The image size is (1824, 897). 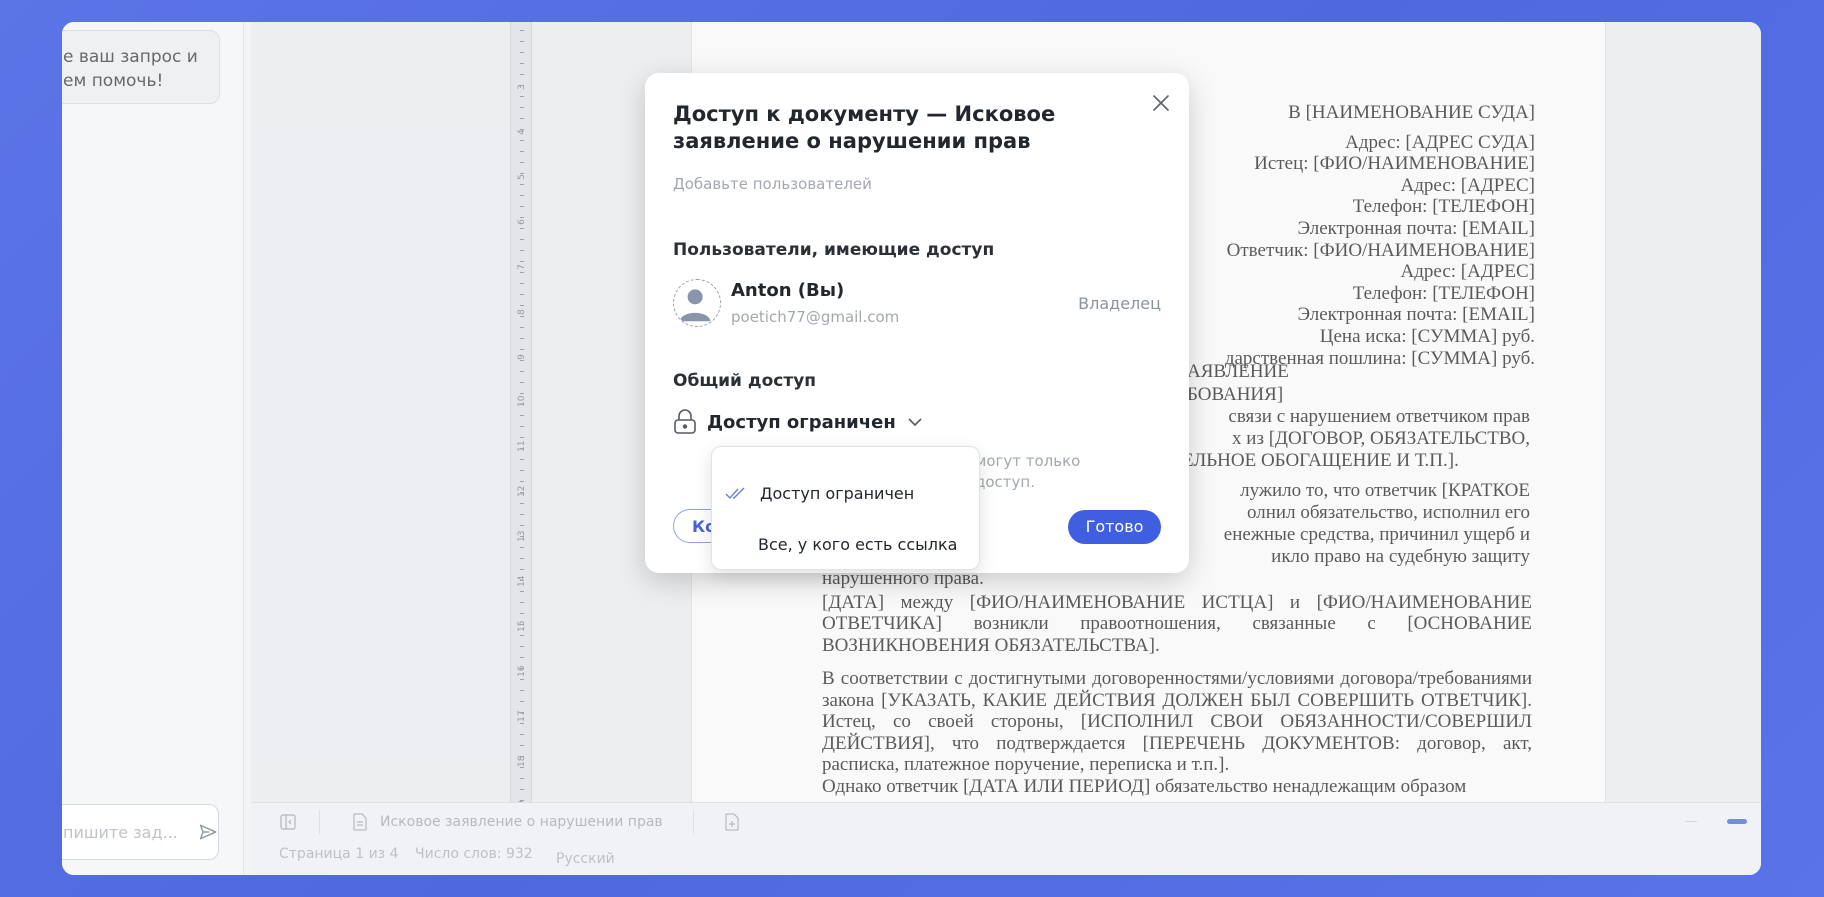 I want to click on users-with-access-heading: Пользователи, имеющие доступ, so click(x=834, y=250).